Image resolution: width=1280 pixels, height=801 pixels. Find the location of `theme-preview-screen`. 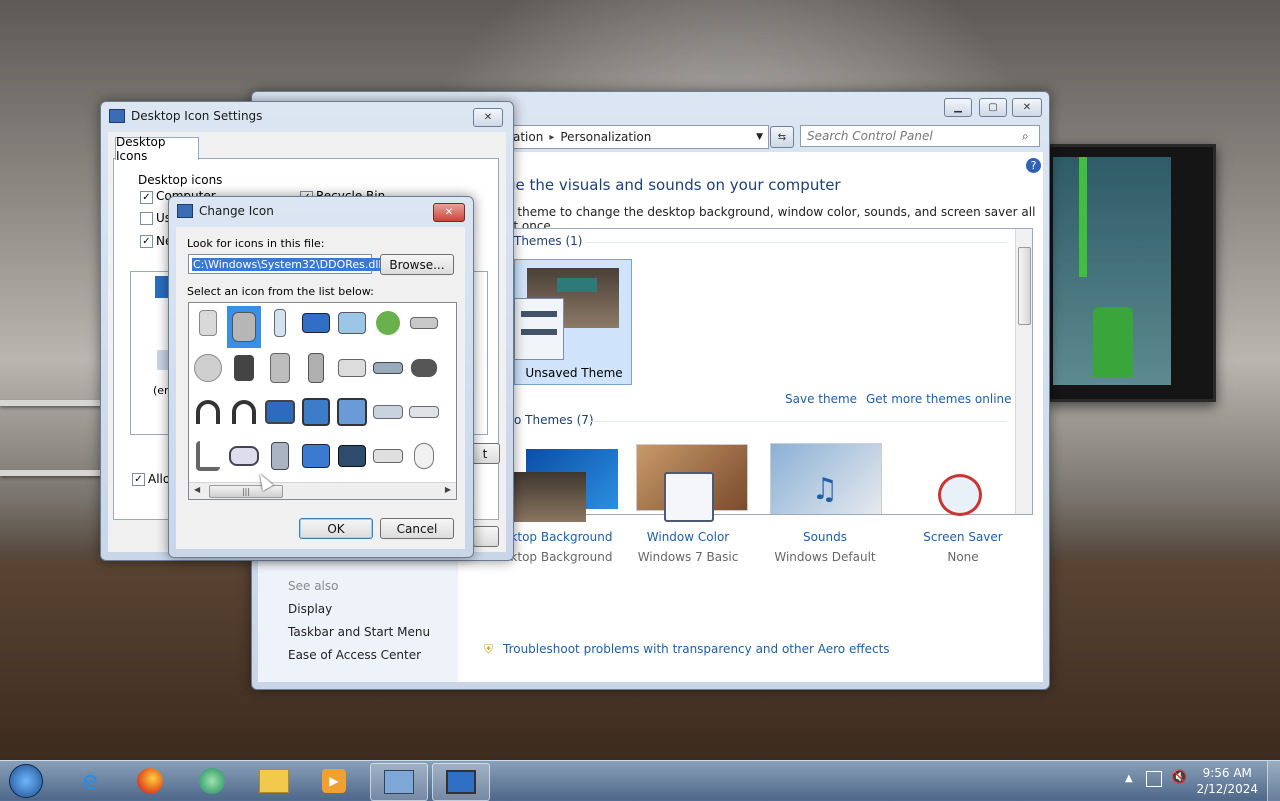

theme-preview-screen is located at coordinates (577, 285).